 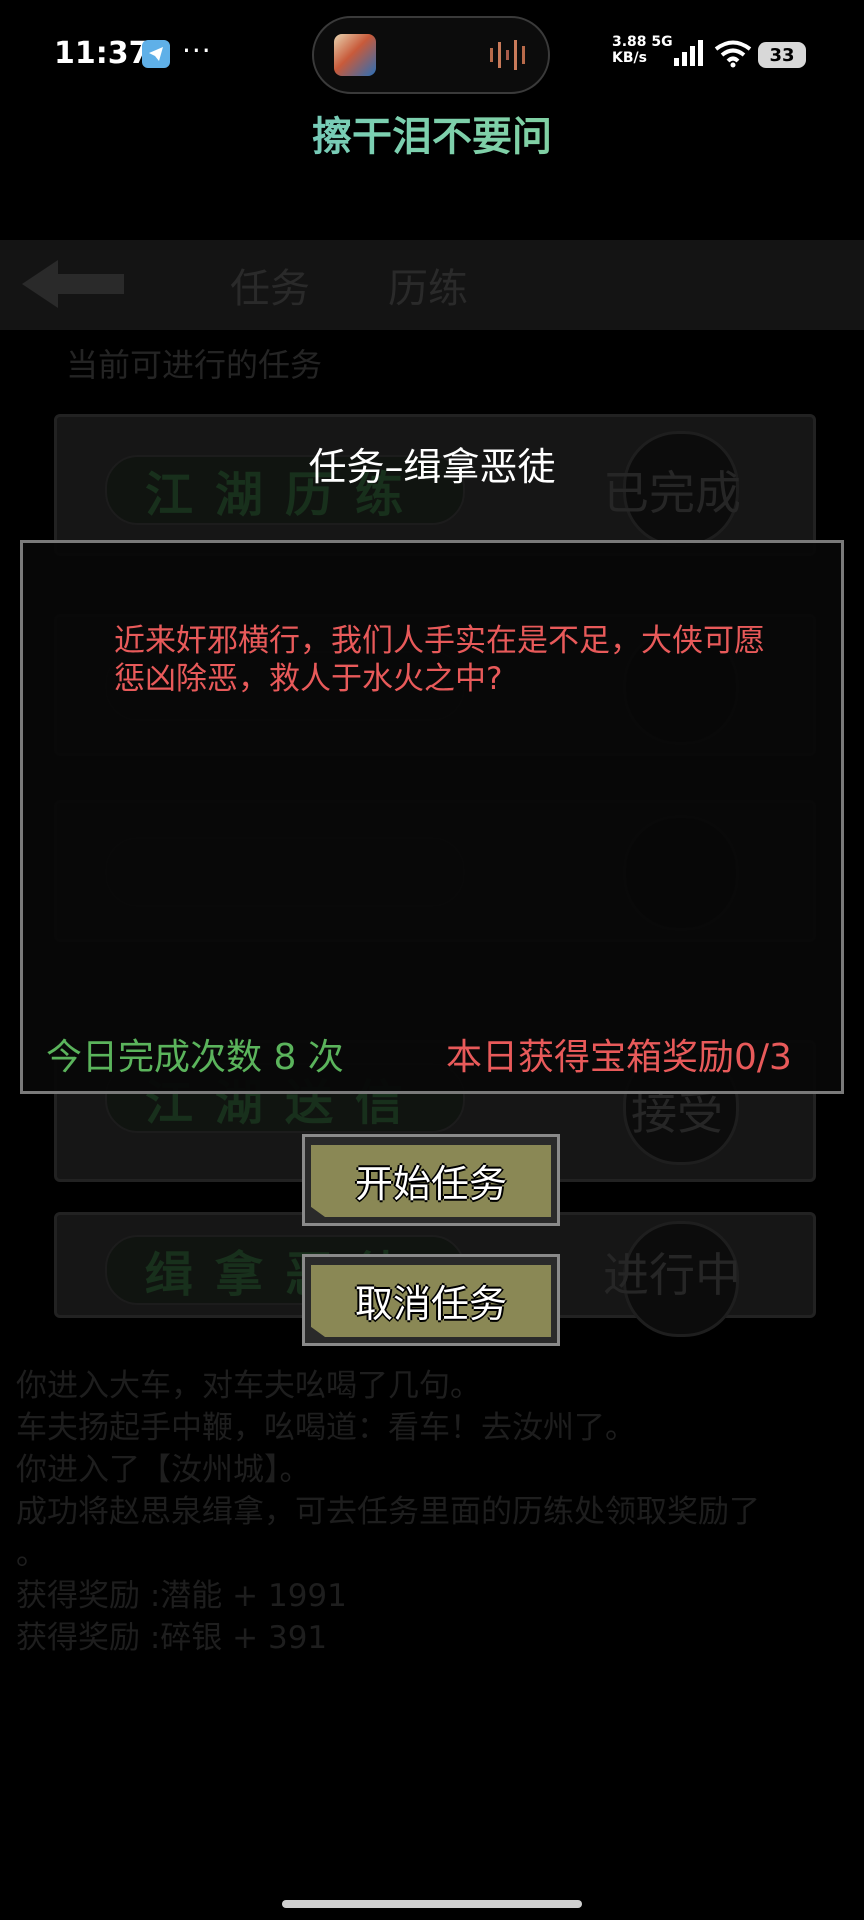 What do you see at coordinates (432, 133) in the screenshot?
I see `now-playing-title: 擦干泪不要问` at bounding box center [432, 133].